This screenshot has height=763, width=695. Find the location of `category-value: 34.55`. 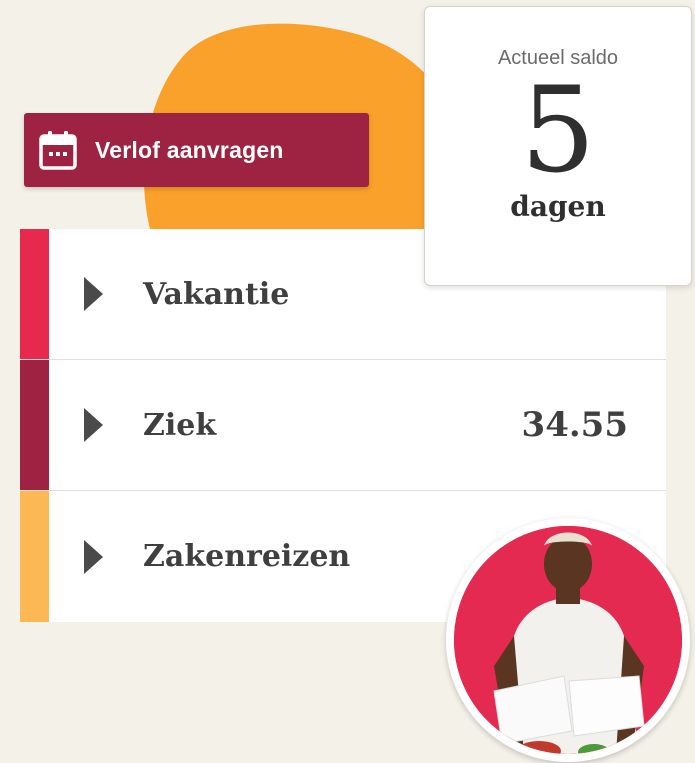

category-value: 34.55 is located at coordinates (574, 425).